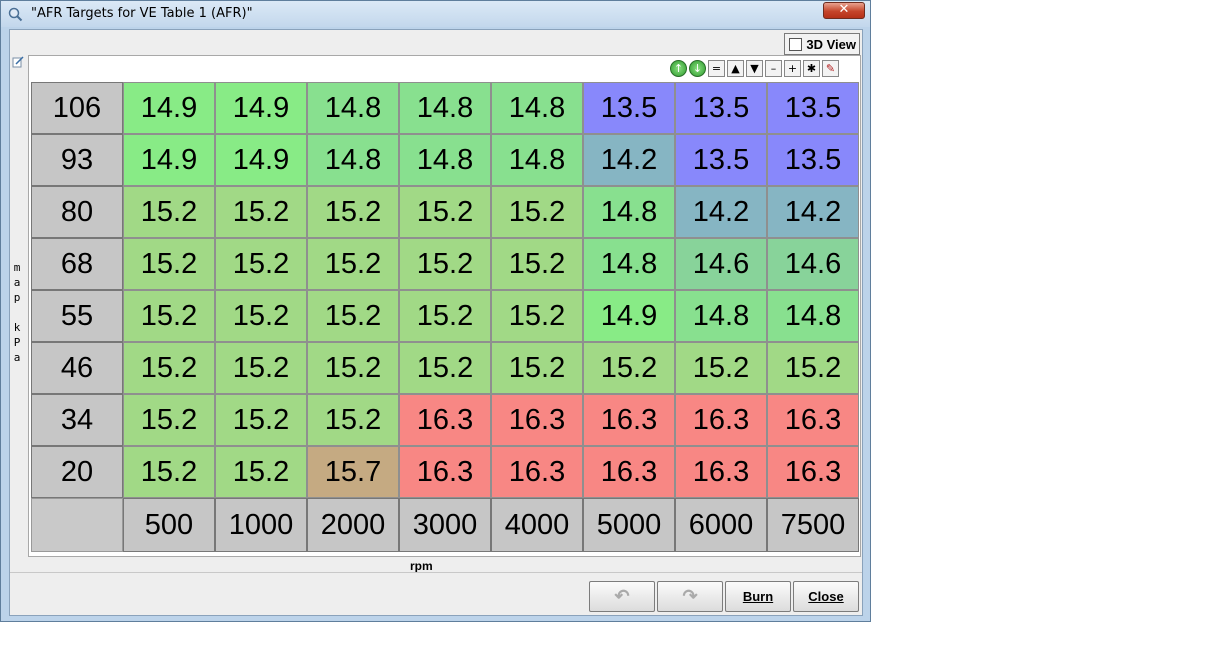 The height and width of the screenshot is (652, 1209). Describe the element at coordinates (721, 525) in the screenshot. I see `rpm-cell: 6000` at that location.